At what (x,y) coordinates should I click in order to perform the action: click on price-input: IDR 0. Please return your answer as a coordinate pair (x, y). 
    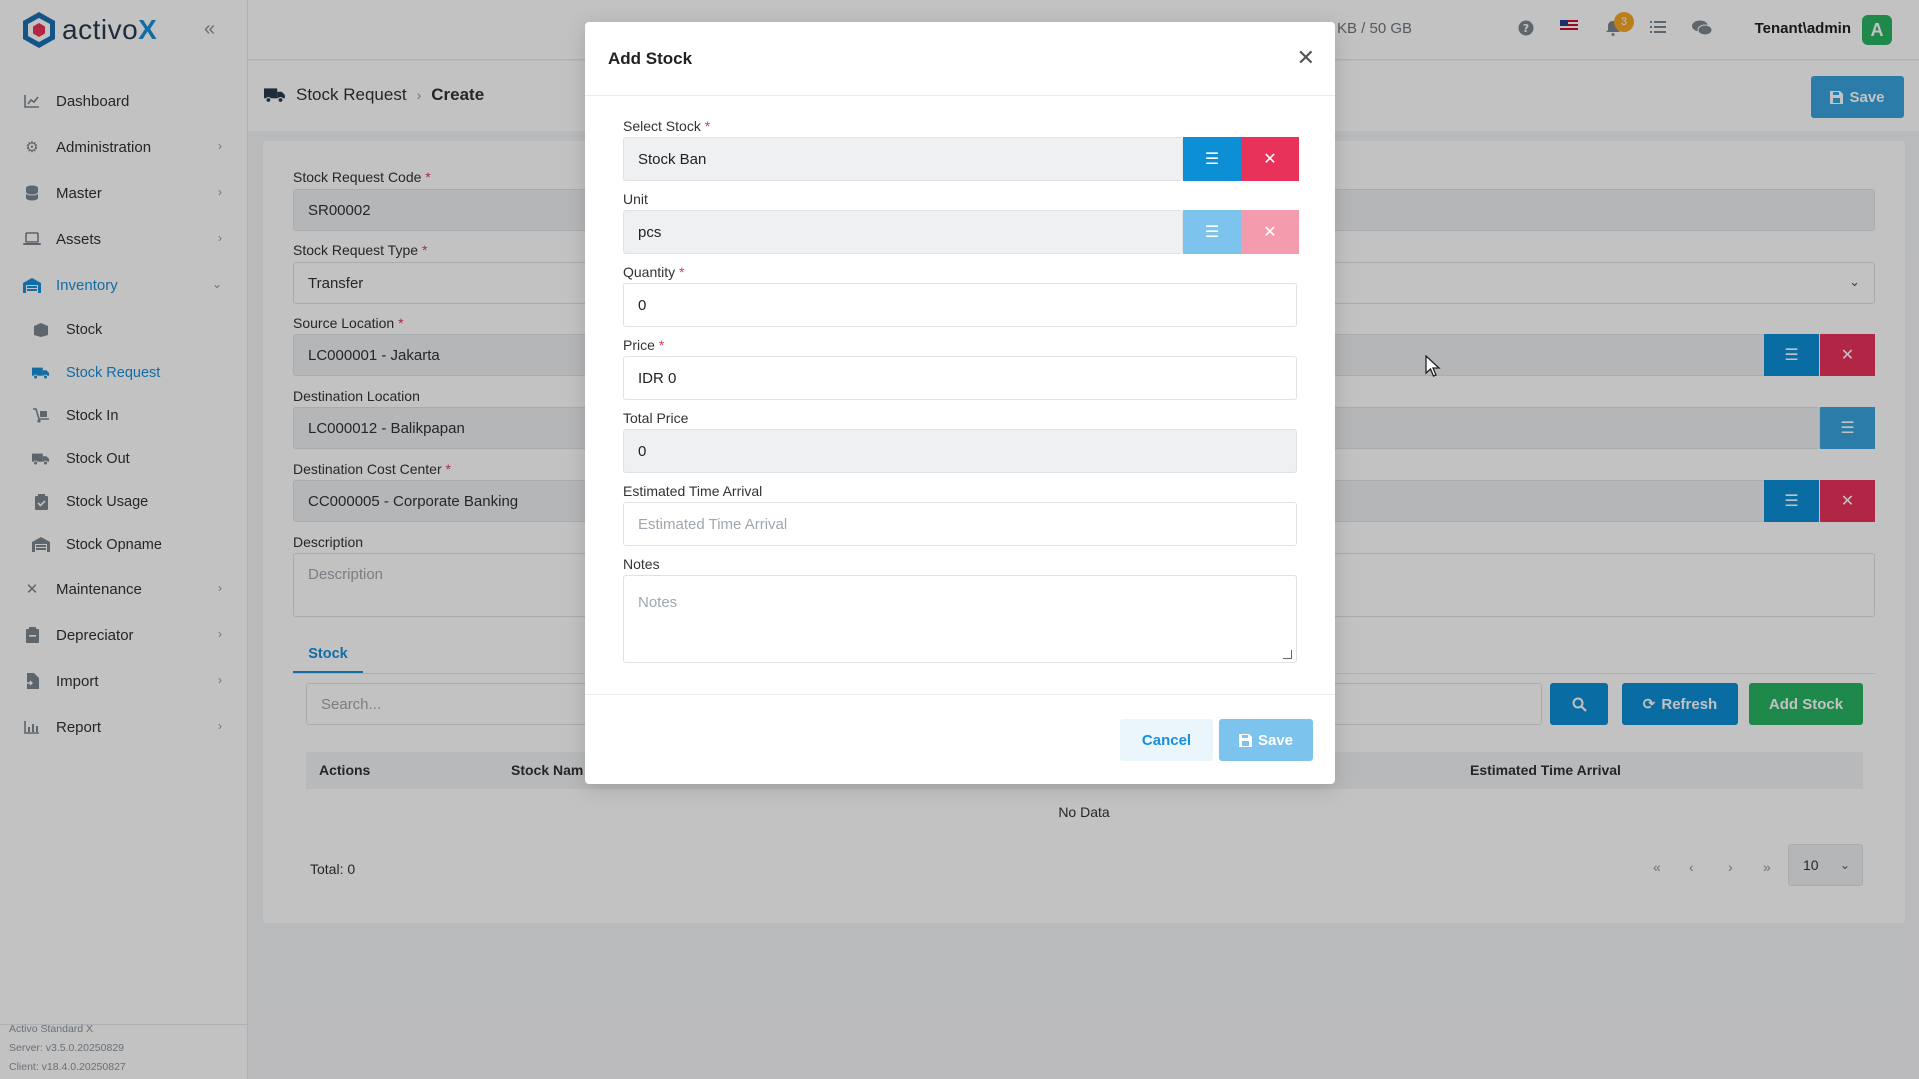
    Looking at the image, I should click on (960, 378).